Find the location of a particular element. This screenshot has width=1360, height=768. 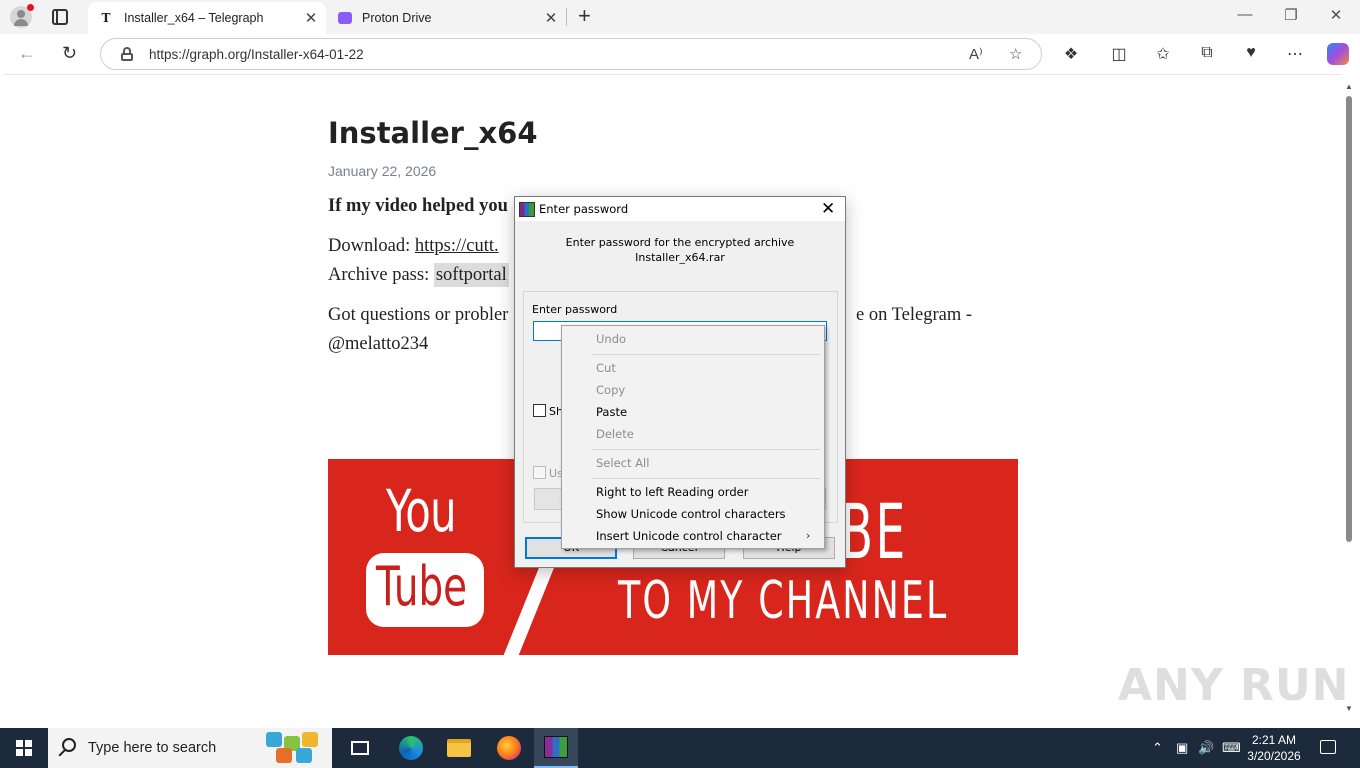

archive-pass-value: softportal is located at coordinates (471, 275).